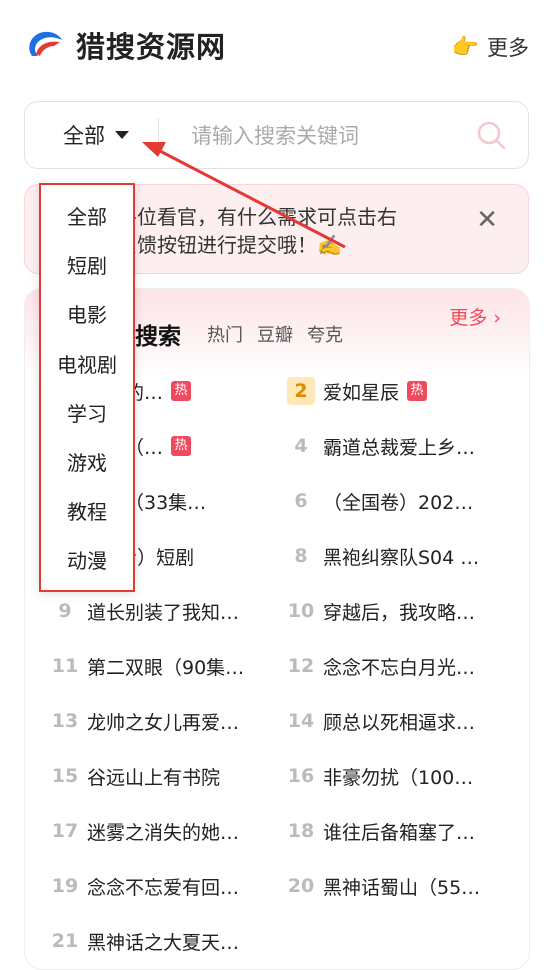  What do you see at coordinates (65, 831) in the screenshot?
I see `rank-number: 17` at bounding box center [65, 831].